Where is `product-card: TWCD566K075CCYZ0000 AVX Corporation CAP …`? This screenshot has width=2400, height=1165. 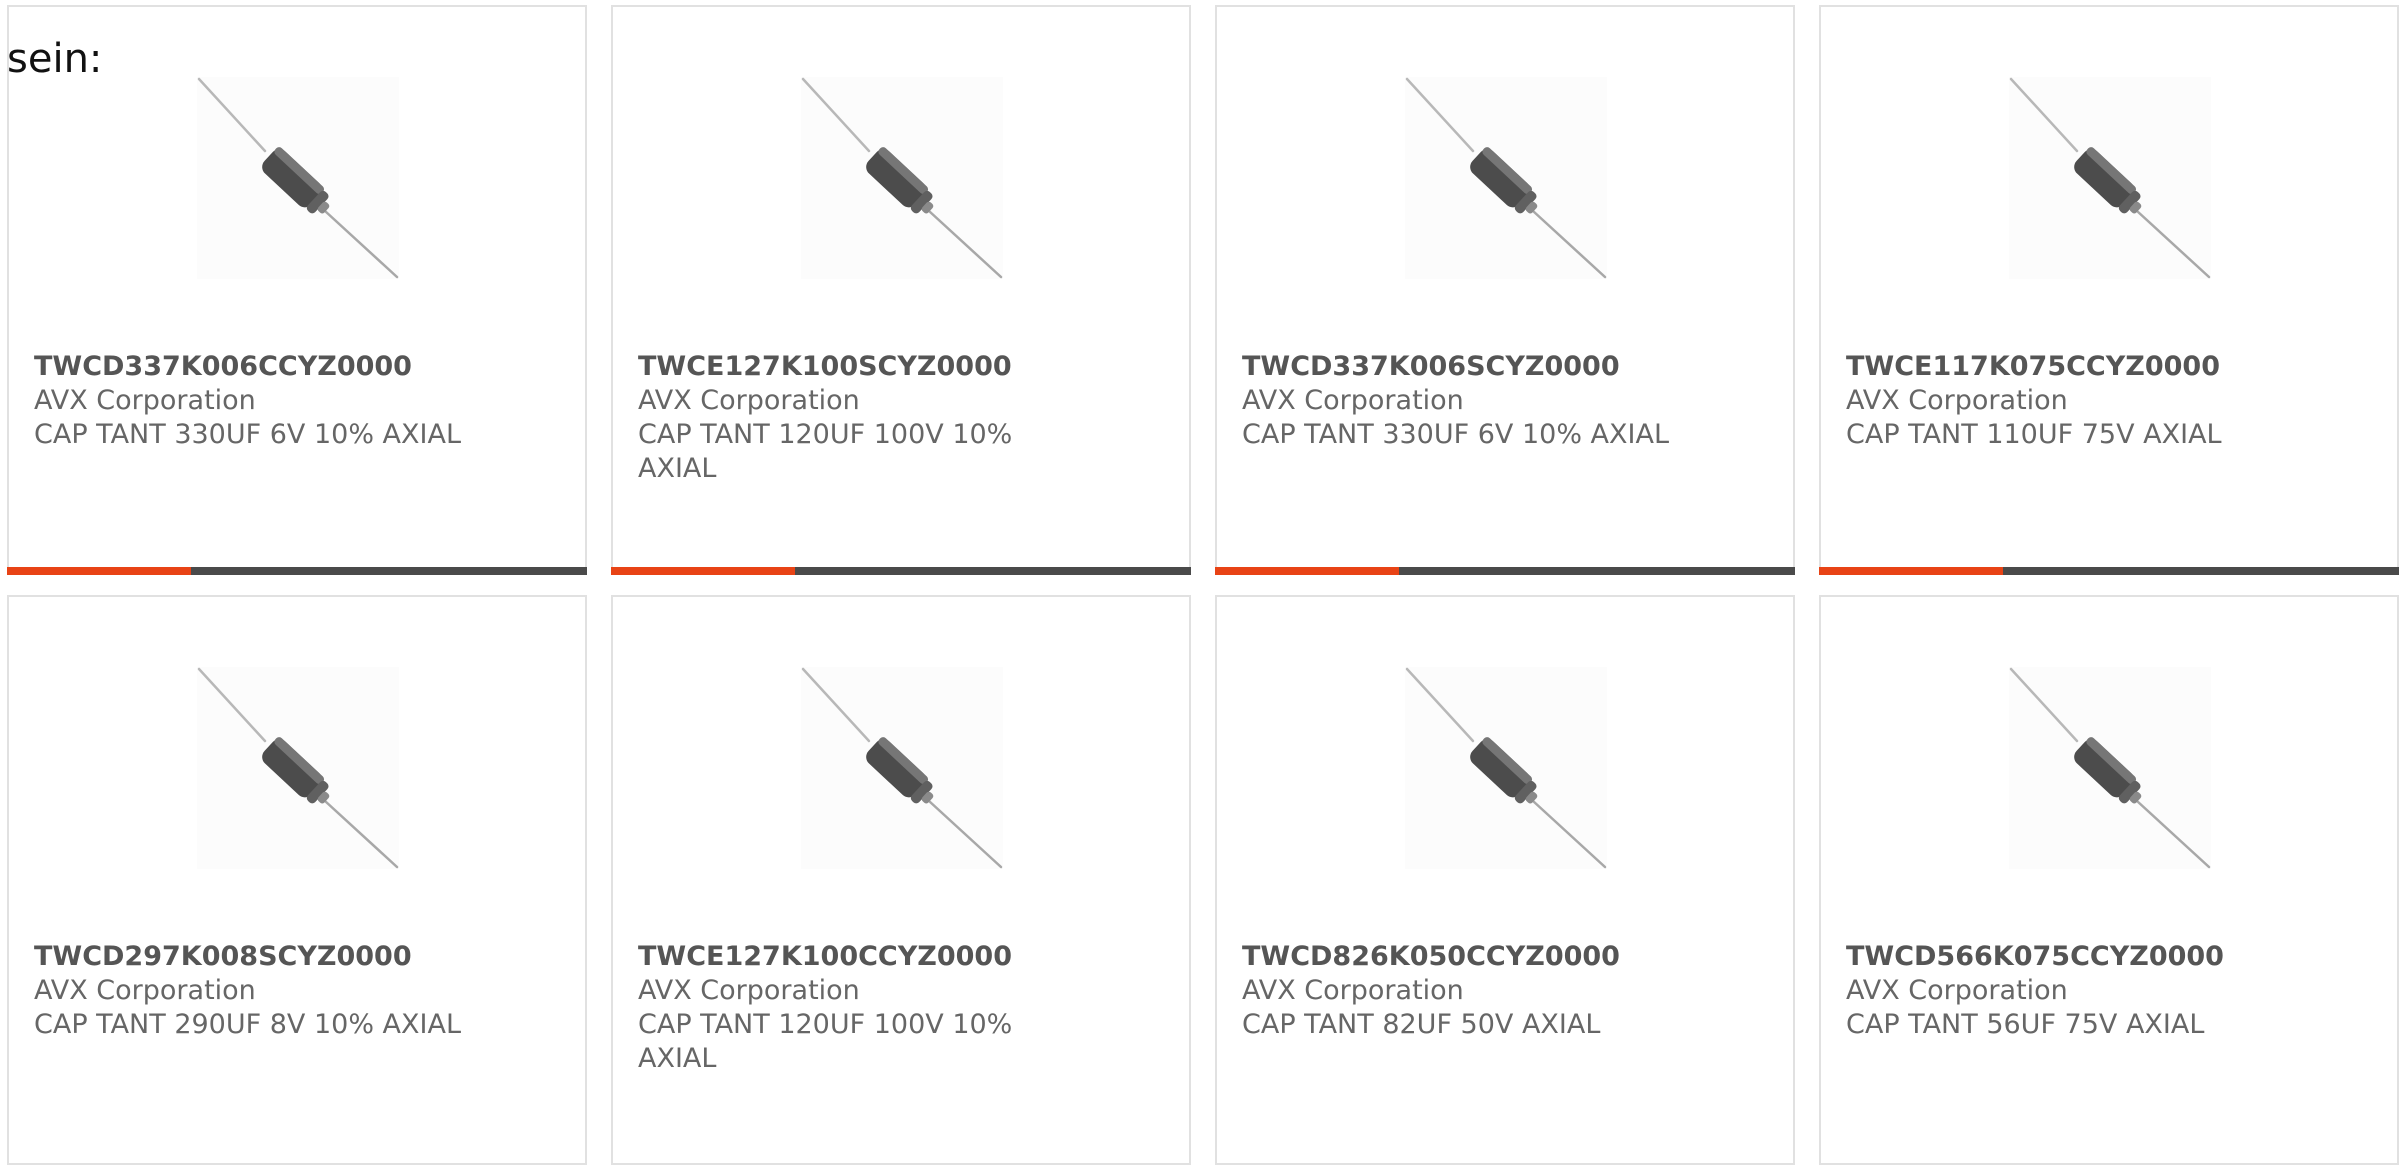 product-card: TWCD566K075CCYZ0000 AVX Corporation CAP … is located at coordinates (2109, 880).